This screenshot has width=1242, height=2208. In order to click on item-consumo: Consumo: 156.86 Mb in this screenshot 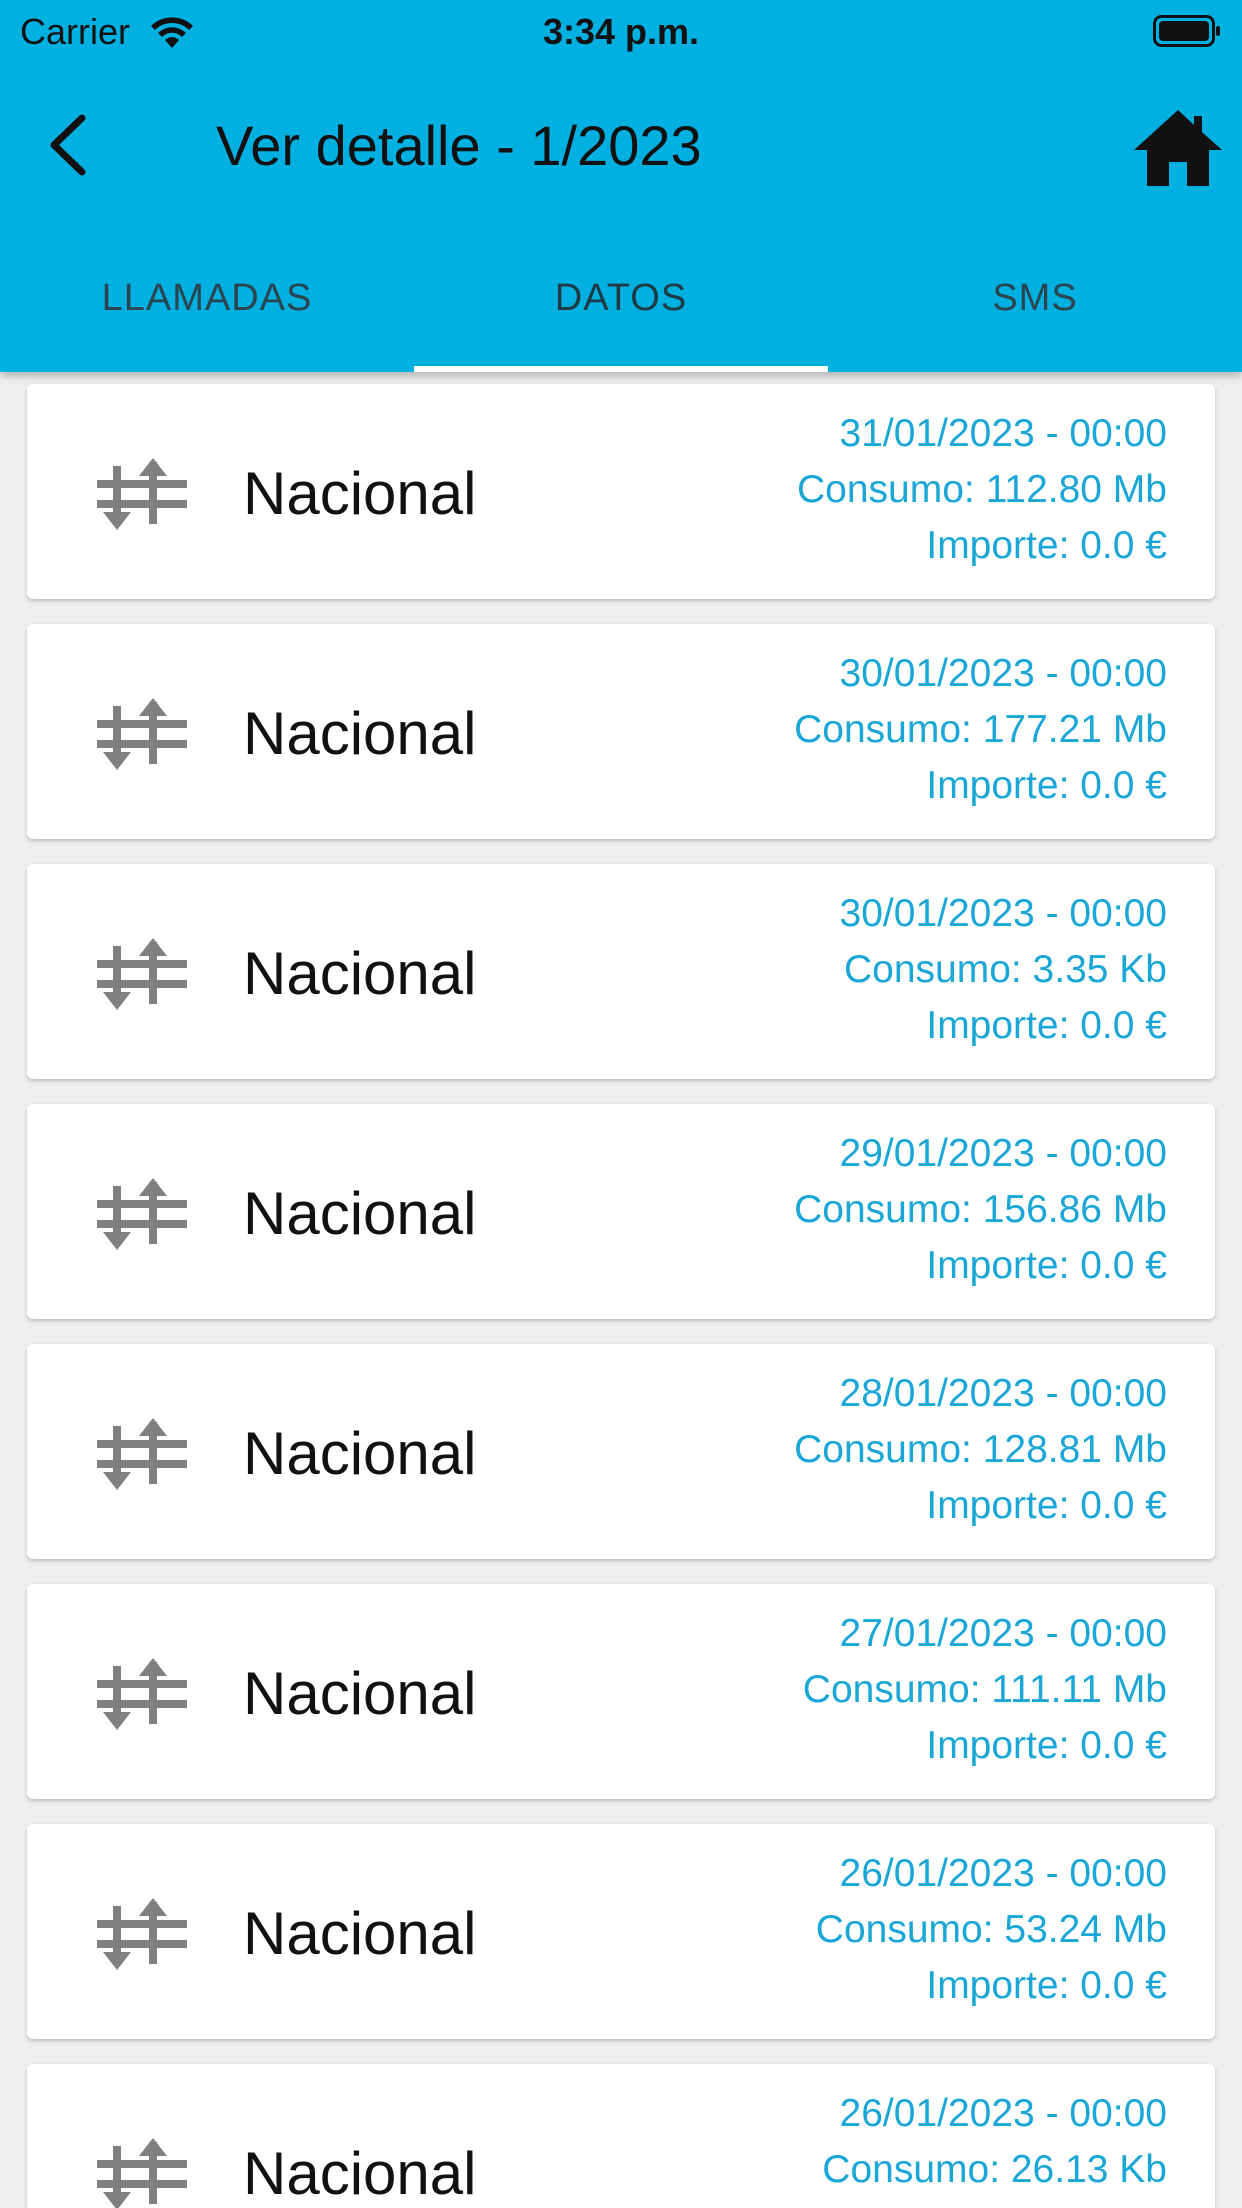, I will do `click(980, 1209)`.